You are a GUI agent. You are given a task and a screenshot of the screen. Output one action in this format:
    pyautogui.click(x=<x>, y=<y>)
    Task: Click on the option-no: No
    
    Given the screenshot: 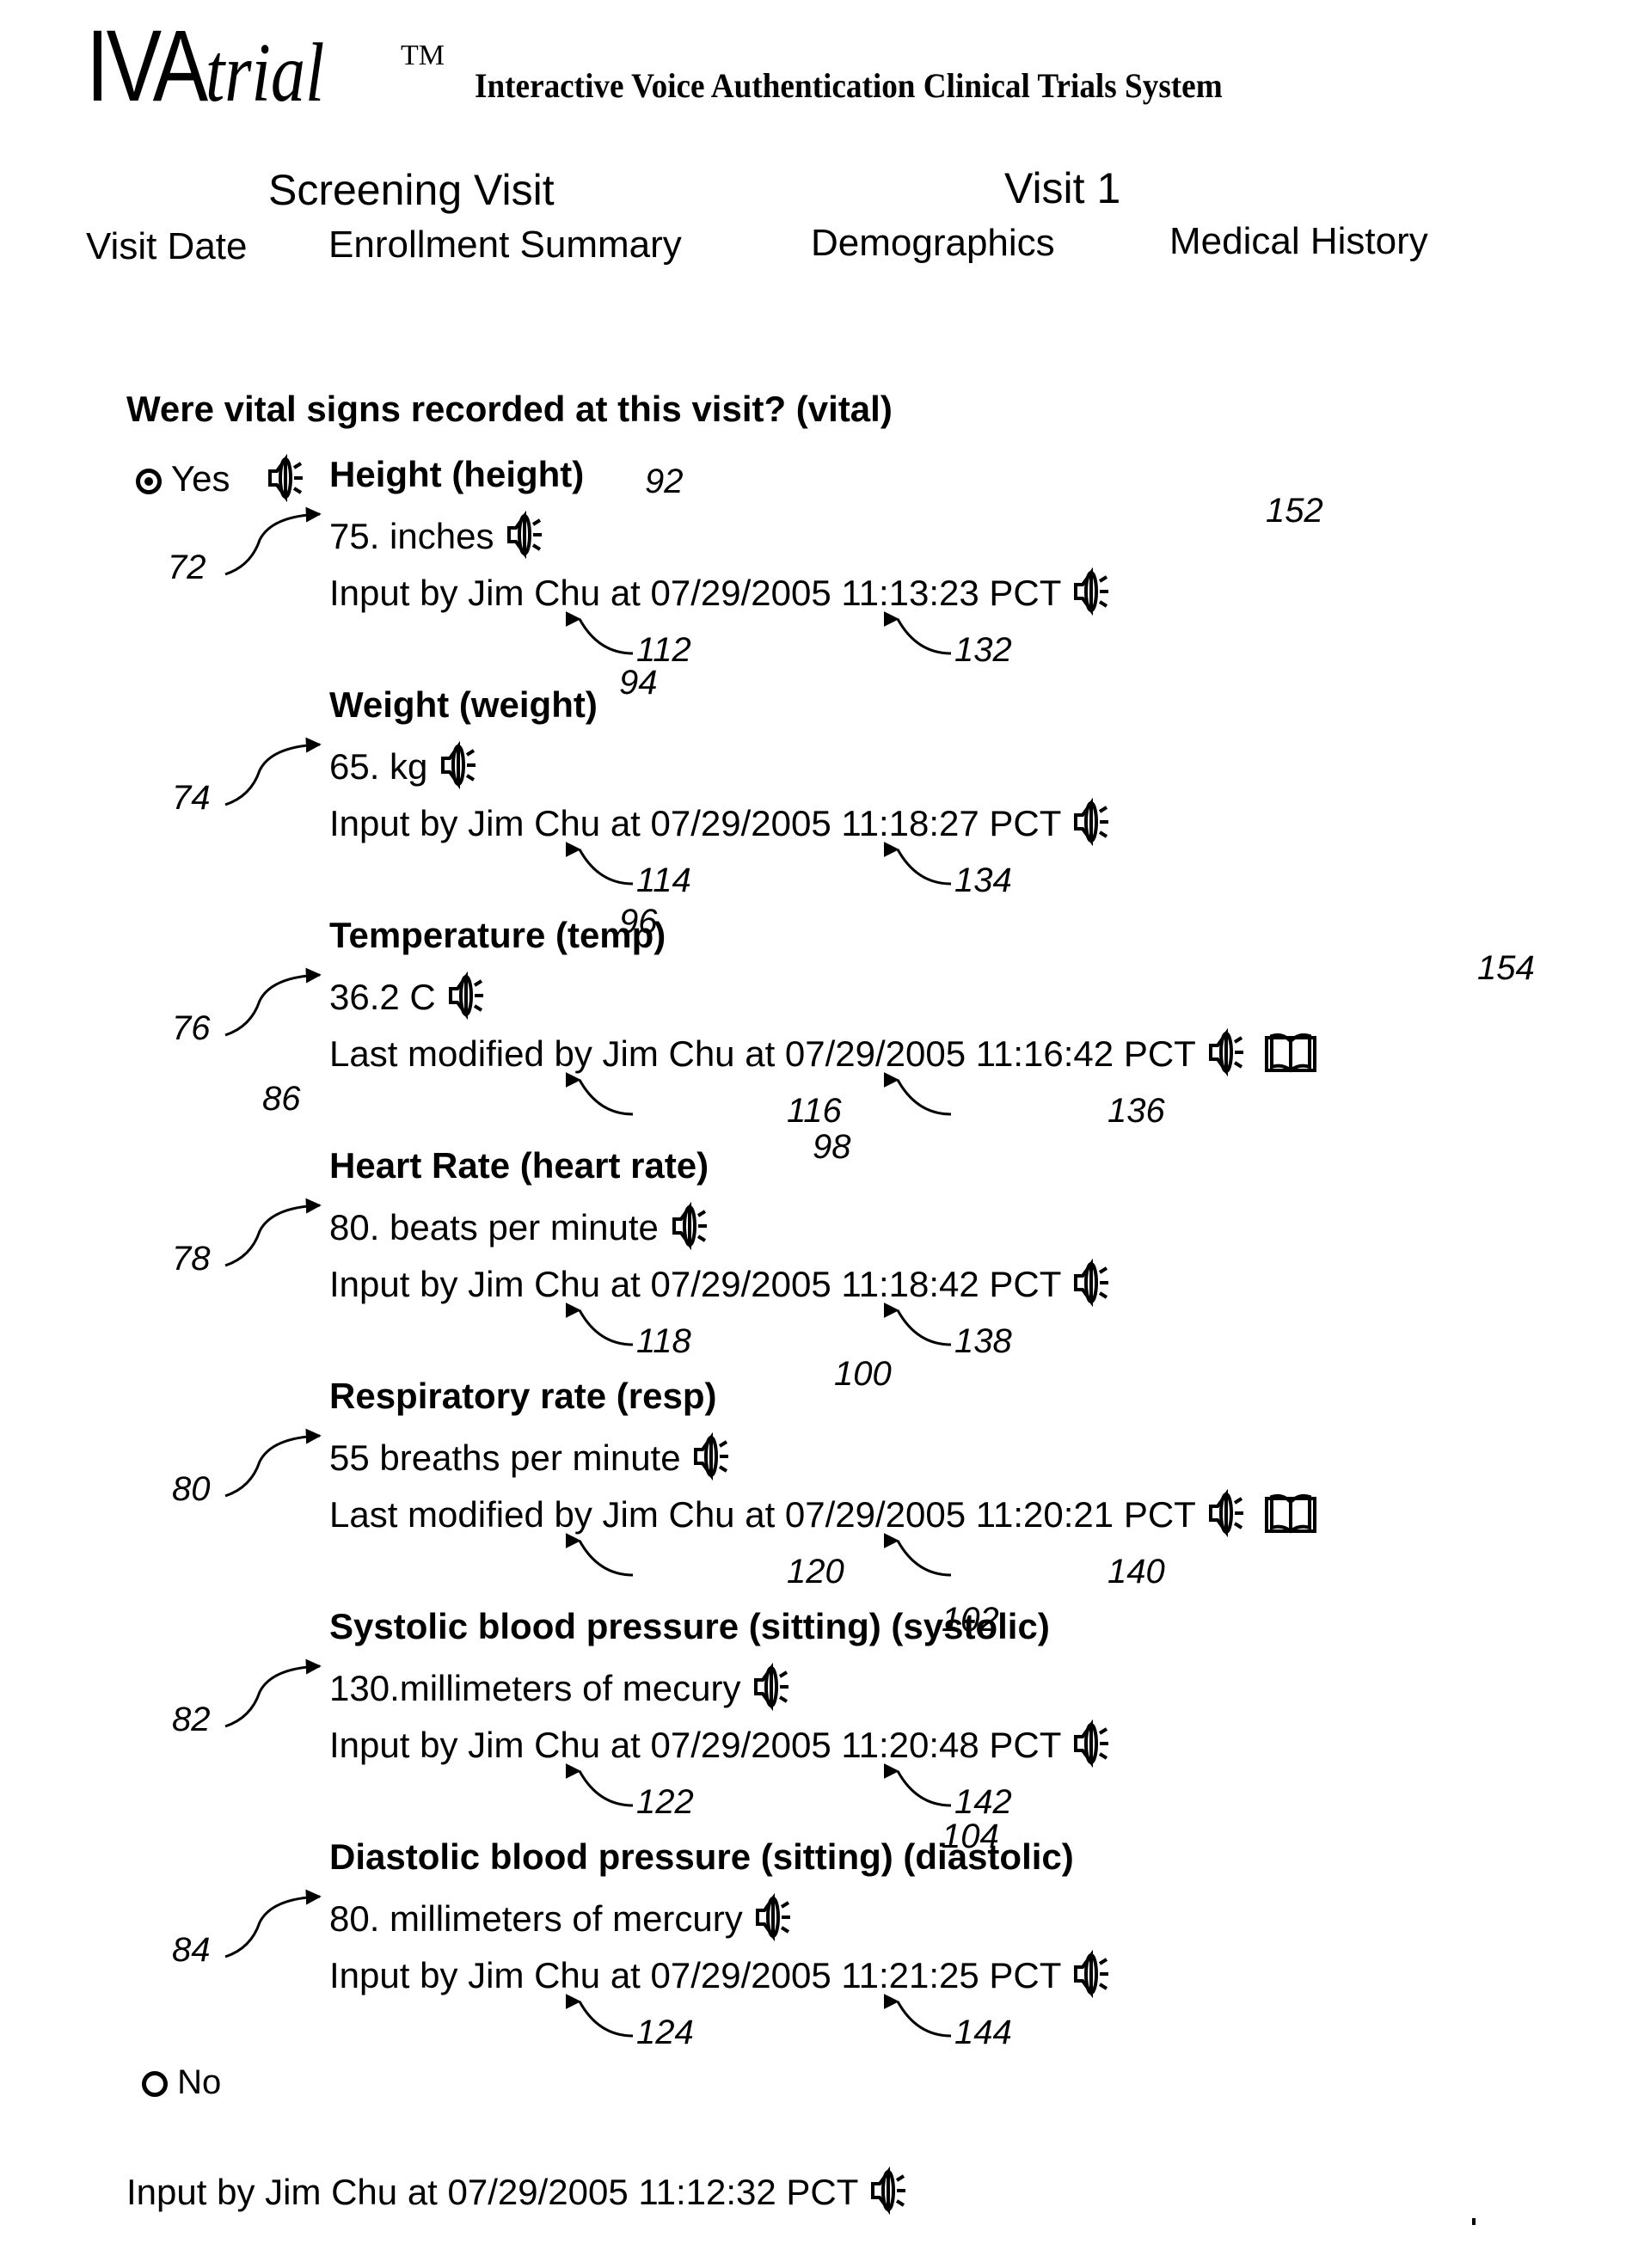 What is the action you would take?
    pyautogui.click(x=181, y=2082)
    